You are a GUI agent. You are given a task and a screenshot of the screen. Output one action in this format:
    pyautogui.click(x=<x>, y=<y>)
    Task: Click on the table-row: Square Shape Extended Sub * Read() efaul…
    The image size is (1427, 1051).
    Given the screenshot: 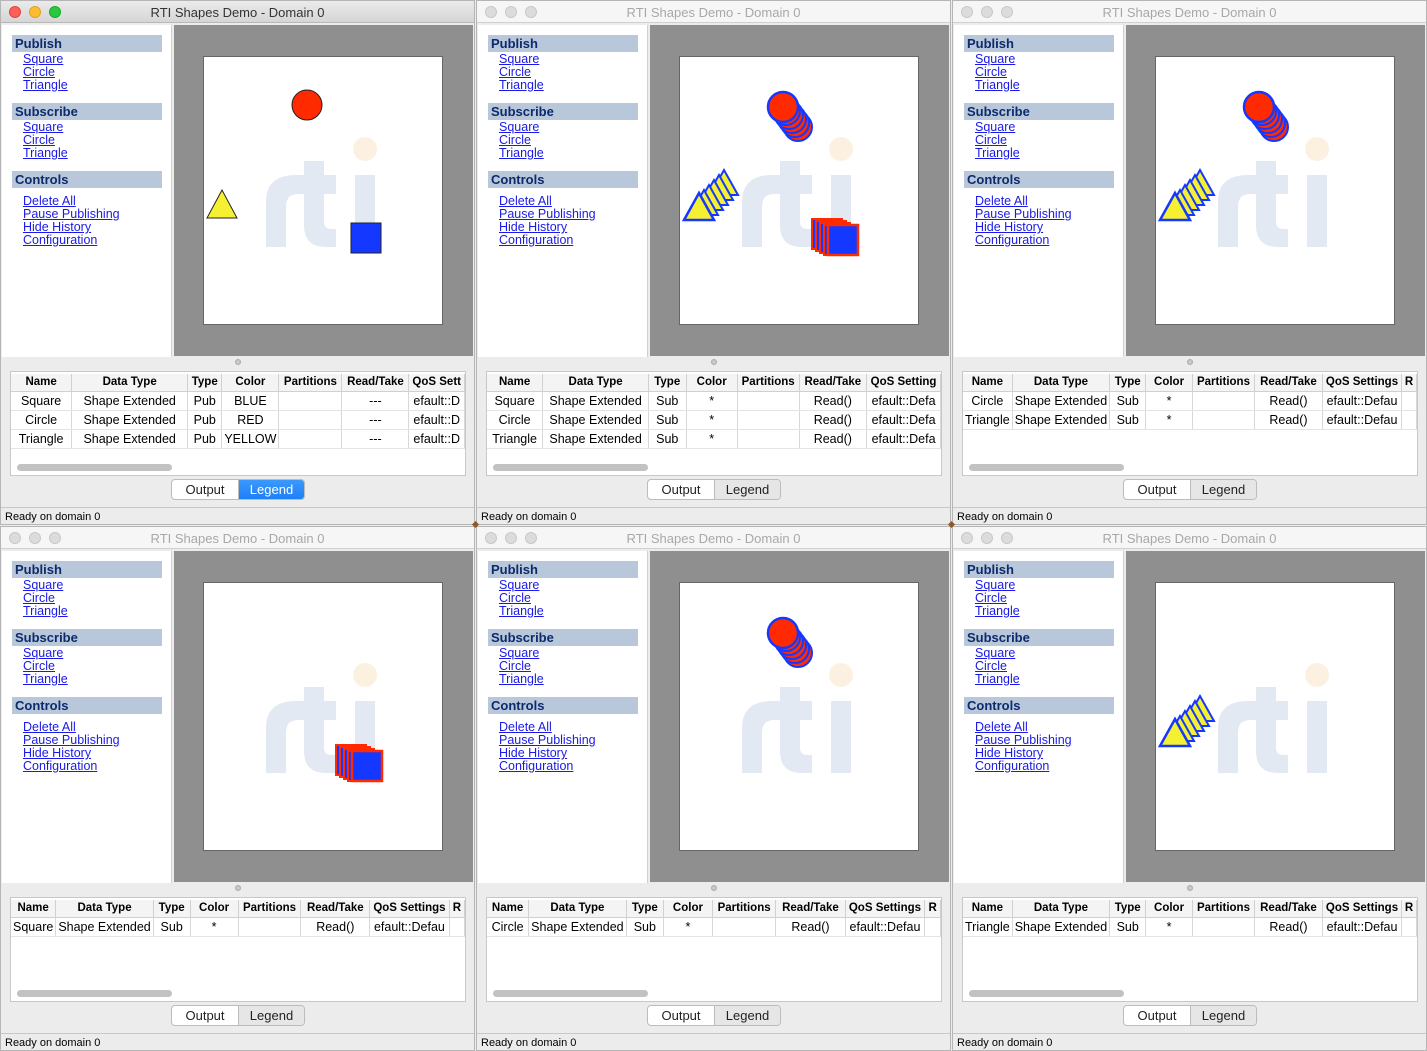 What is the action you would take?
    pyautogui.click(x=238, y=927)
    